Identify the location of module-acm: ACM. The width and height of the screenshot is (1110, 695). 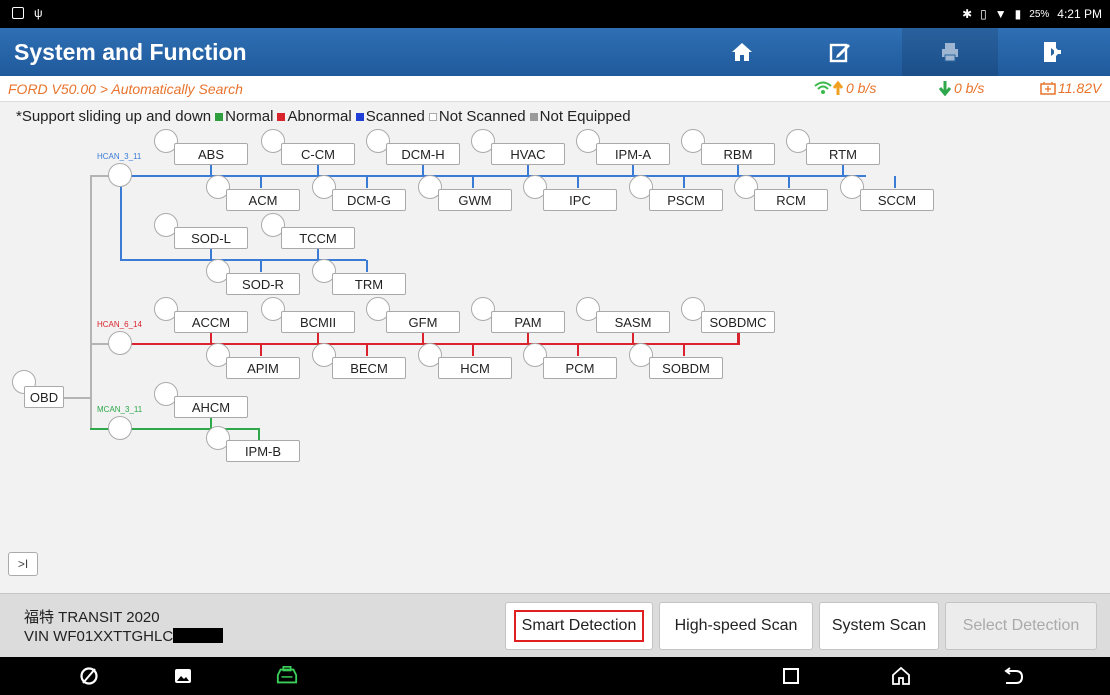
(263, 200).